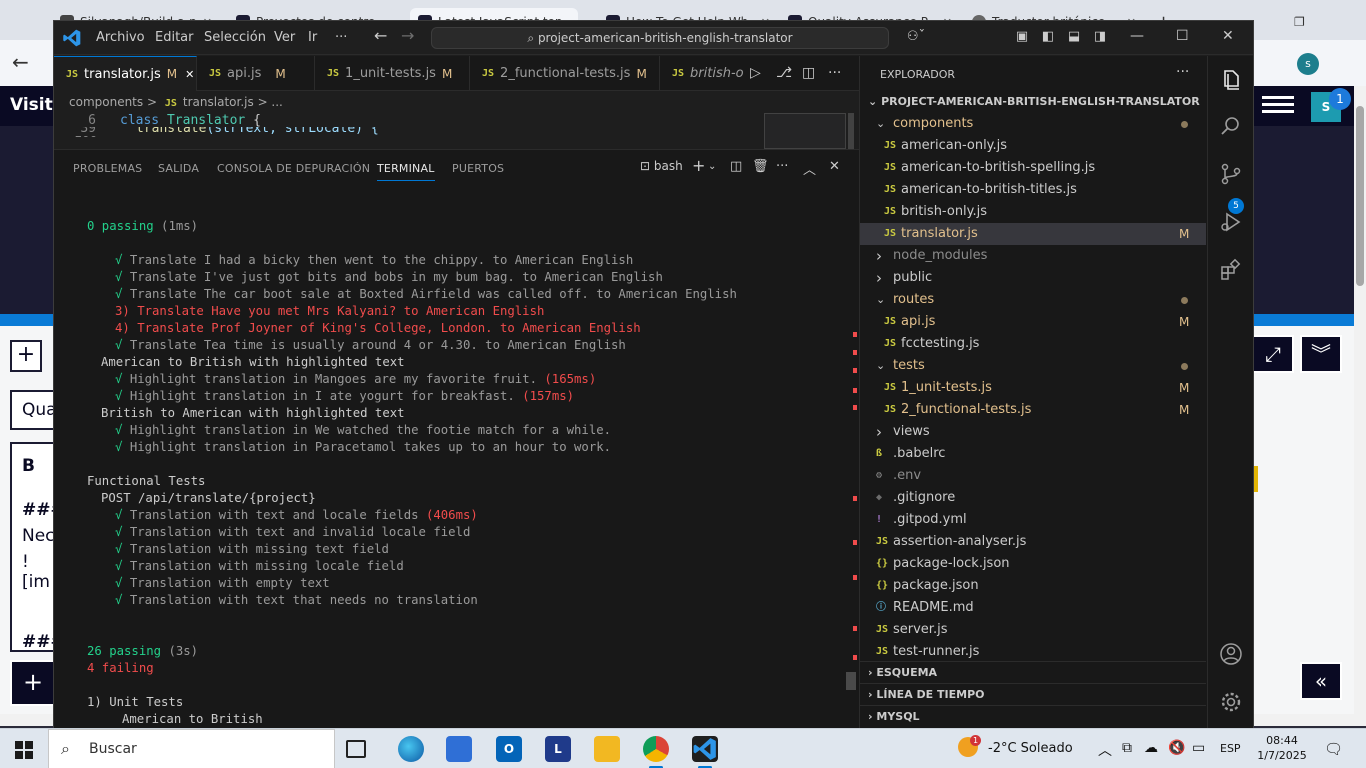 The width and height of the screenshot is (1366, 768). What do you see at coordinates (1033, 256) in the screenshot?
I see `tree-folder: › node_modules` at bounding box center [1033, 256].